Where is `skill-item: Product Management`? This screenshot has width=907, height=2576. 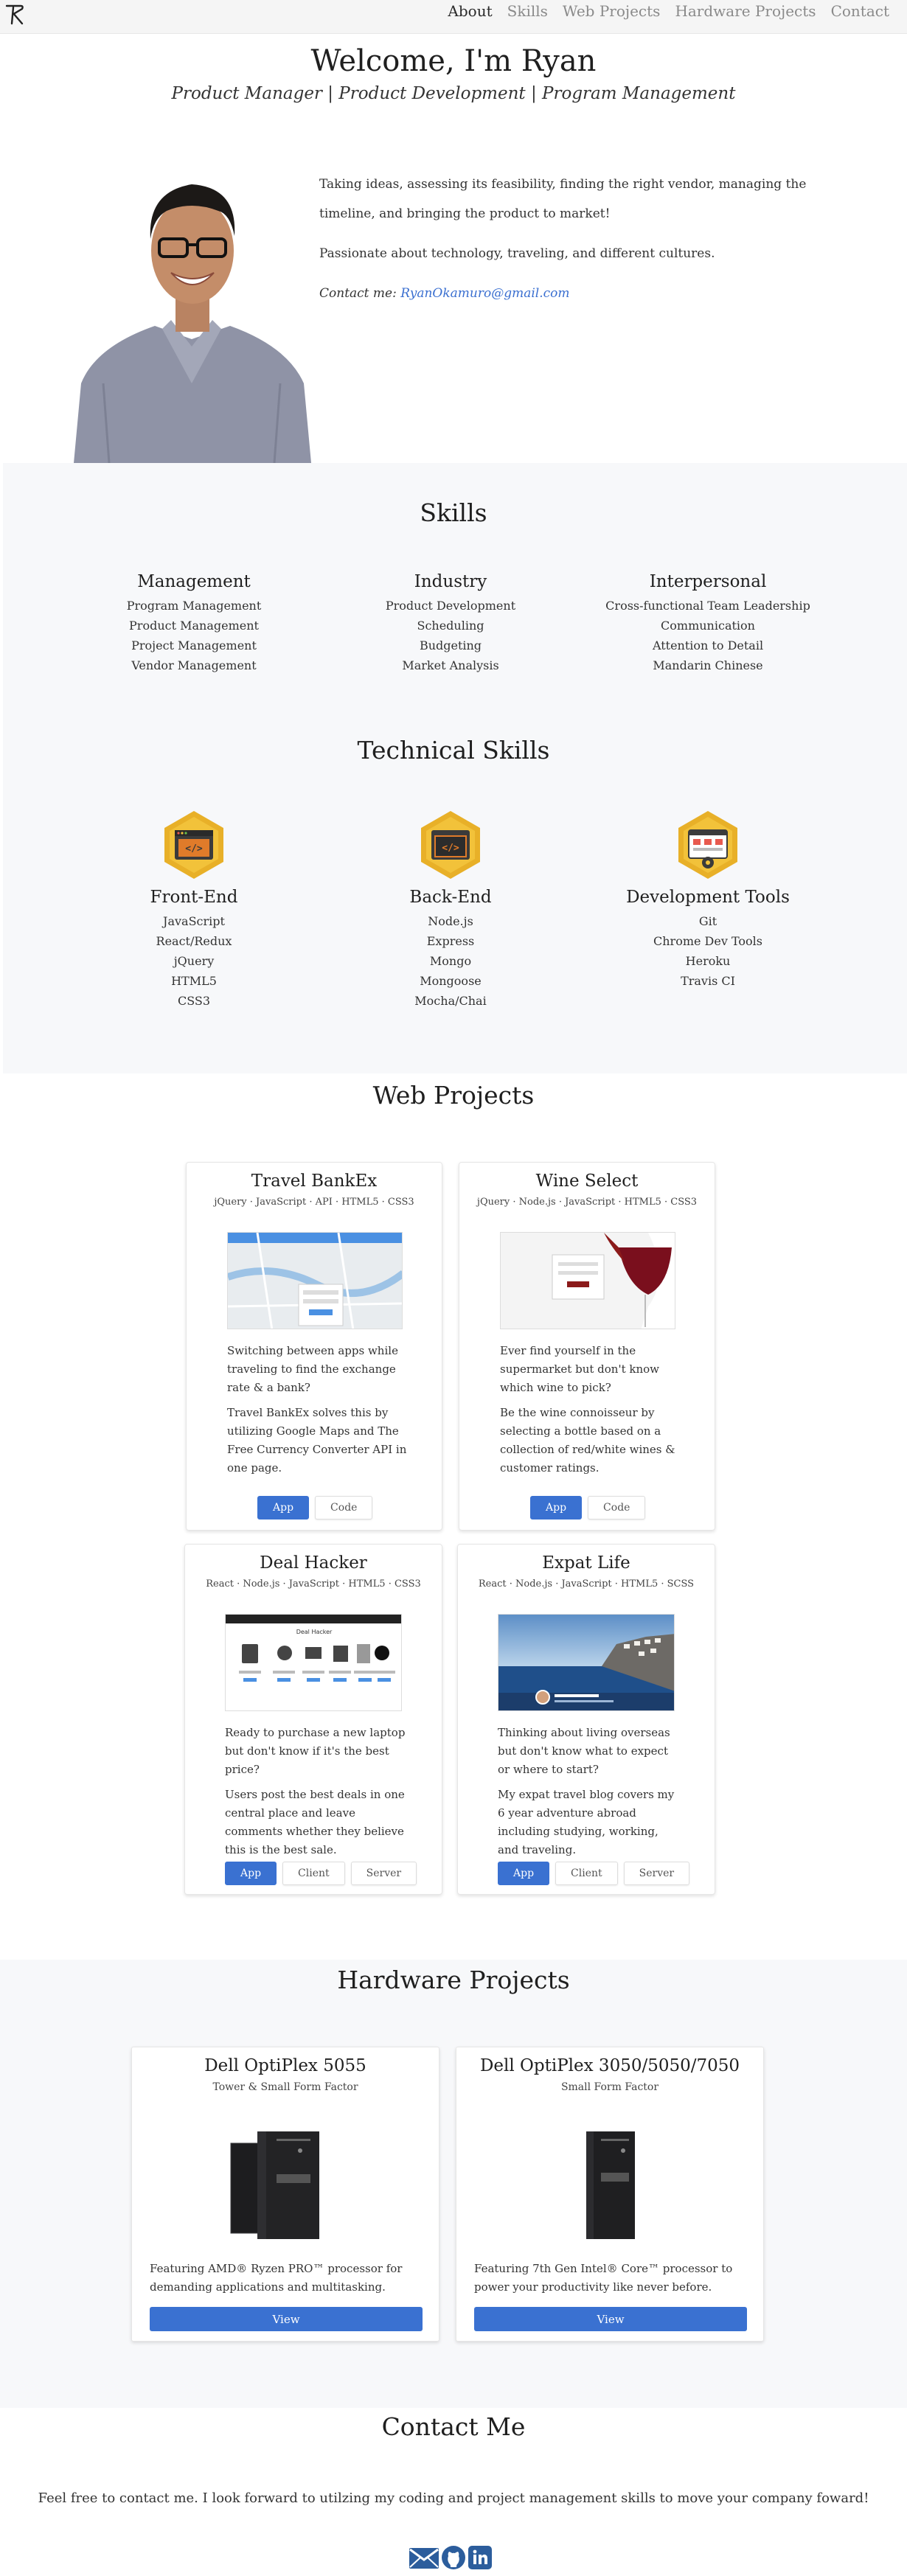 skill-item: Product Management is located at coordinates (194, 626).